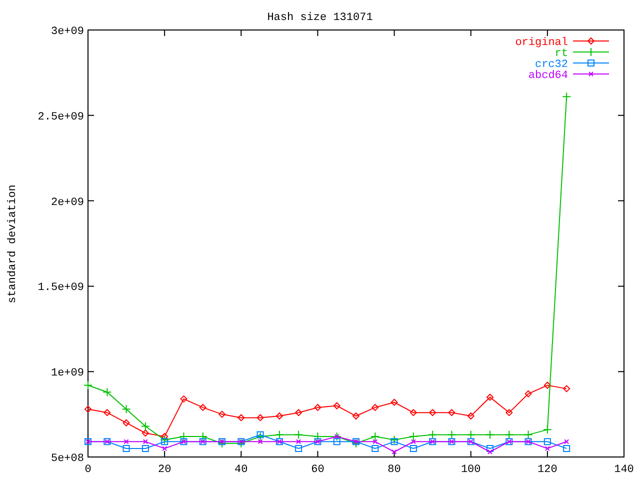 This screenshot has width=640, height=480. What do you see at coordinates (548, 470) in the screenshot?
I see `tick-label: 120` at bounding box center [548, 470].